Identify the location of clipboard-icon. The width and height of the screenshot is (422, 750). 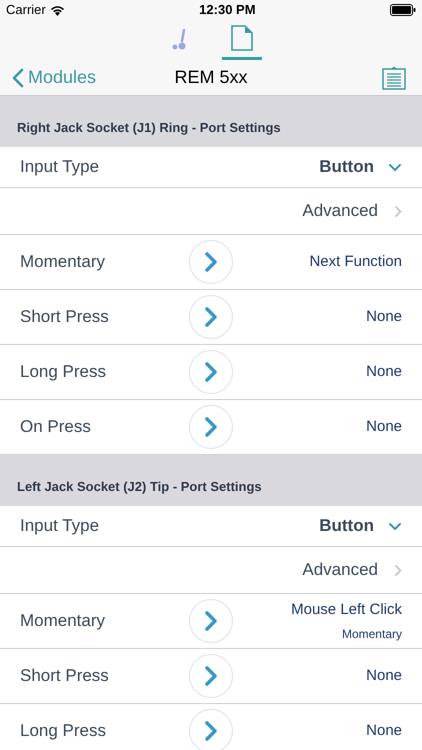
(394, 78).